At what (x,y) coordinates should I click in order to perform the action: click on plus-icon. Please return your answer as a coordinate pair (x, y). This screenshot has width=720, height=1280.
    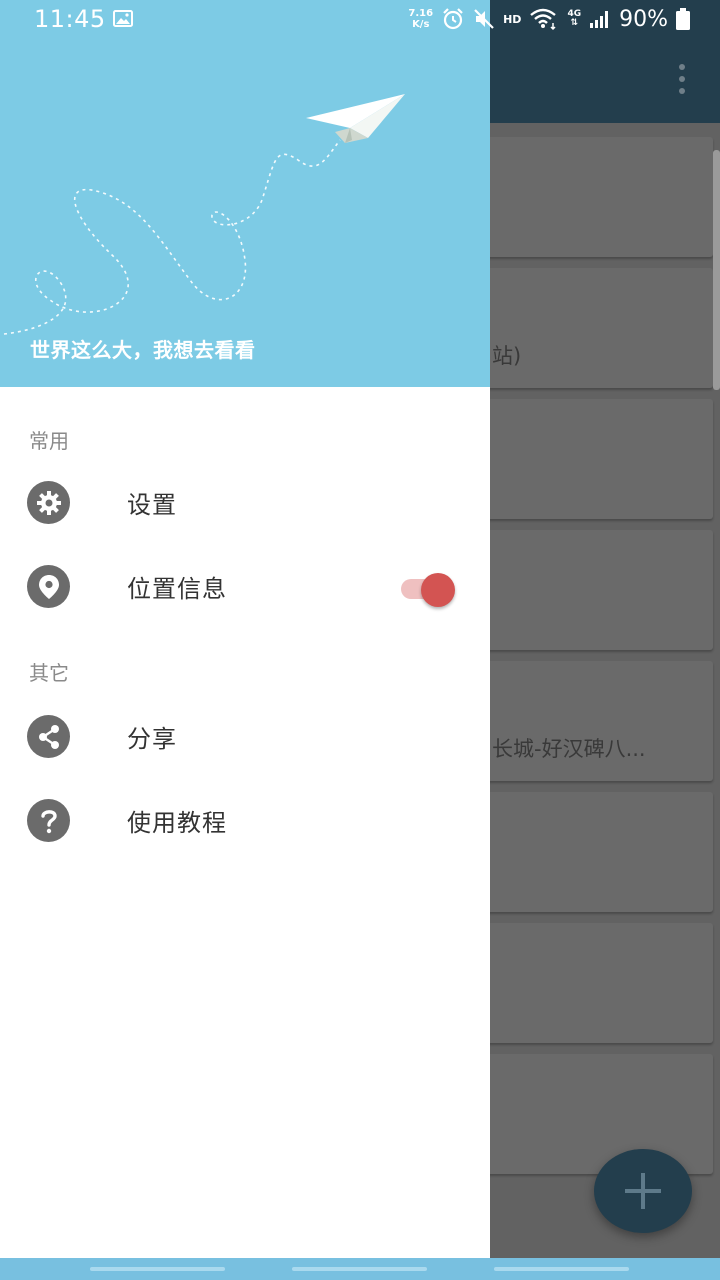
    Looking at the image, I should click on (643, 1191).